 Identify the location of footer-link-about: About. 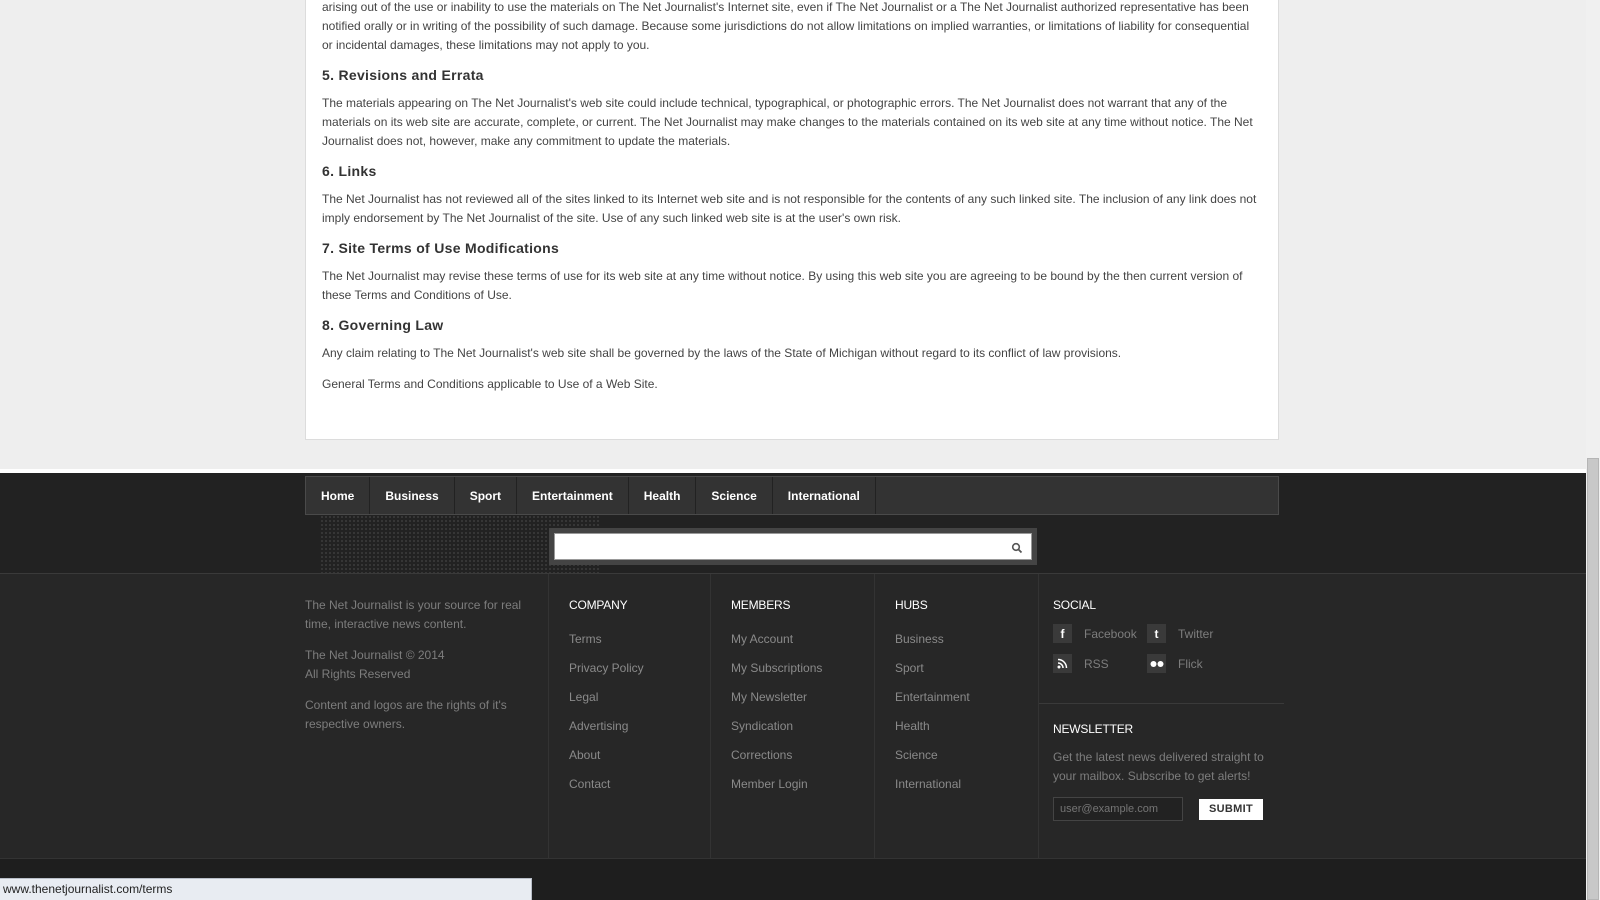
(644, 755).